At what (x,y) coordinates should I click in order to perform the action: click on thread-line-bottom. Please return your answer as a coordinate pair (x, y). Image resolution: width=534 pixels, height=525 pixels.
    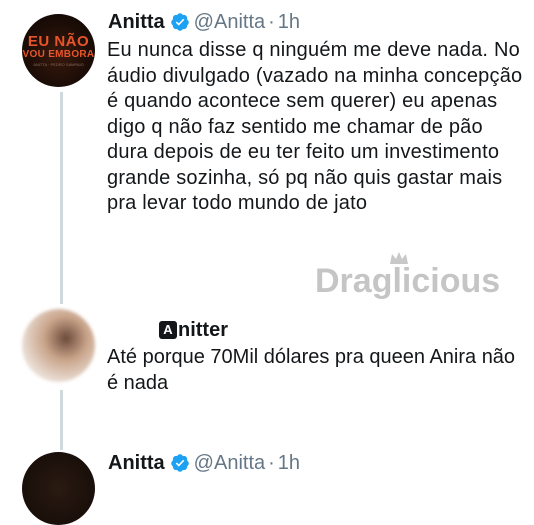
    Looking at the image, I should click on (61, 420).